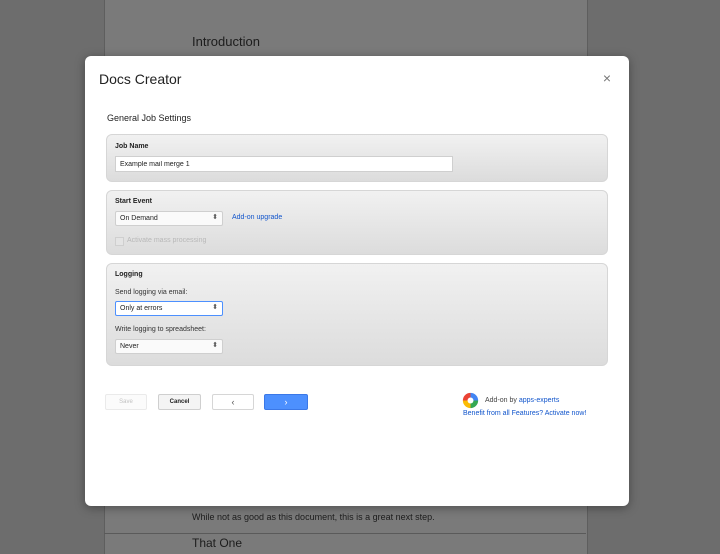  I want to click on addon-by-prefix: Add-on by, so click(502, 400).